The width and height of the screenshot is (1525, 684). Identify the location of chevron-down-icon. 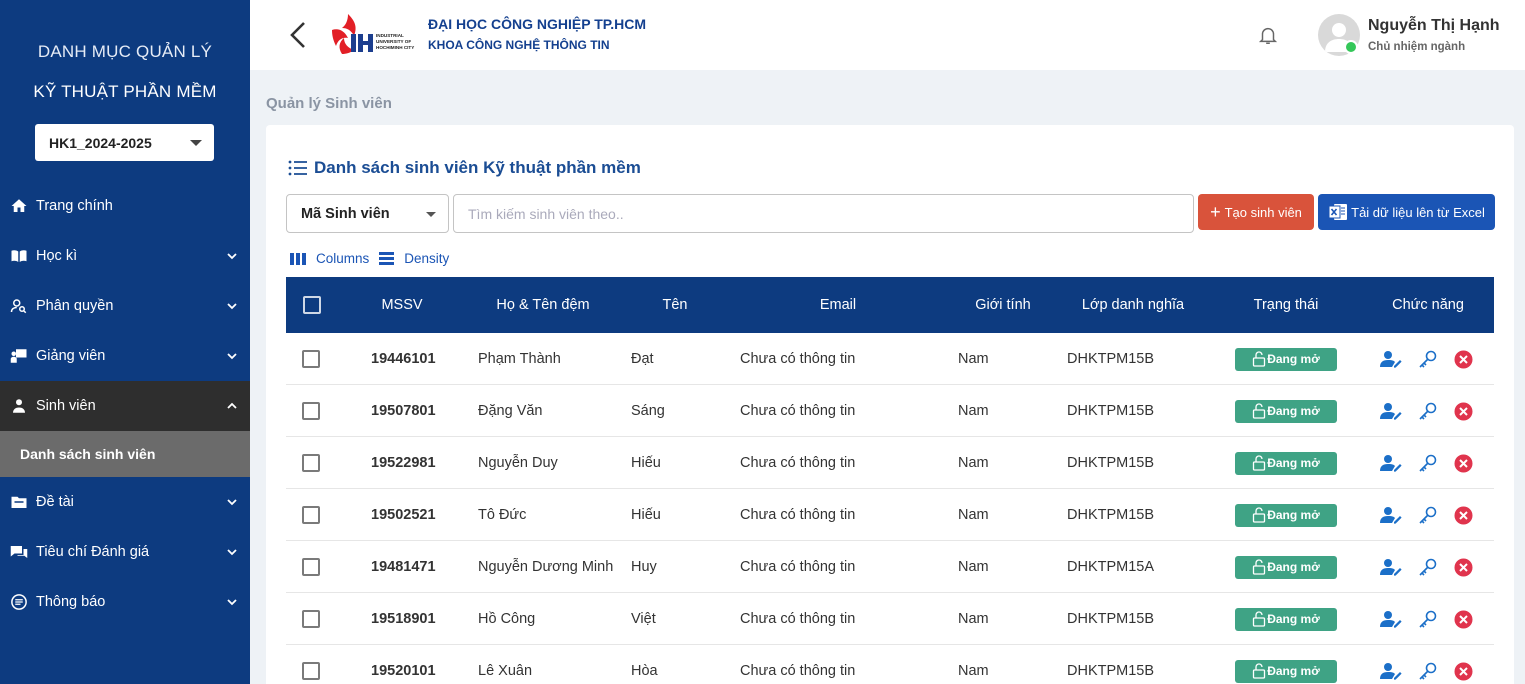
(232, 602).